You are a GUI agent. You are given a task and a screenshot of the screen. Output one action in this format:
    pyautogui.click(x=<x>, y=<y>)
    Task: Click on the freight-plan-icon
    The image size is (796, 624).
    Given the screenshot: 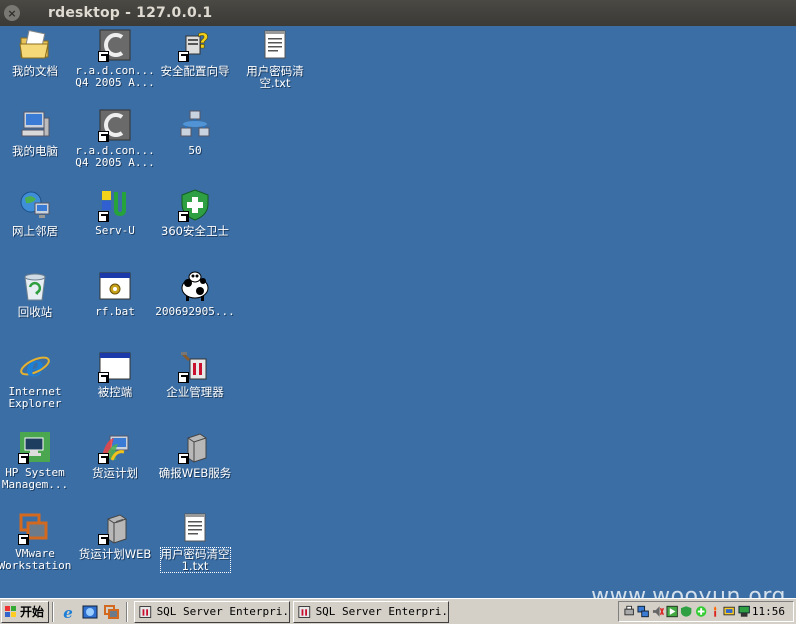 What is the action you would take?
    pyautogui.click(x=115, y=447)
    